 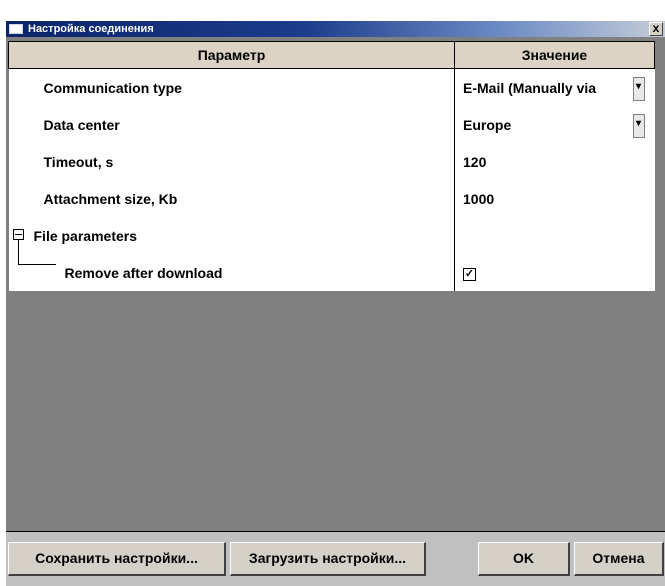 I want to click on cancel-button: Отмена, so click(x=619, y=559).